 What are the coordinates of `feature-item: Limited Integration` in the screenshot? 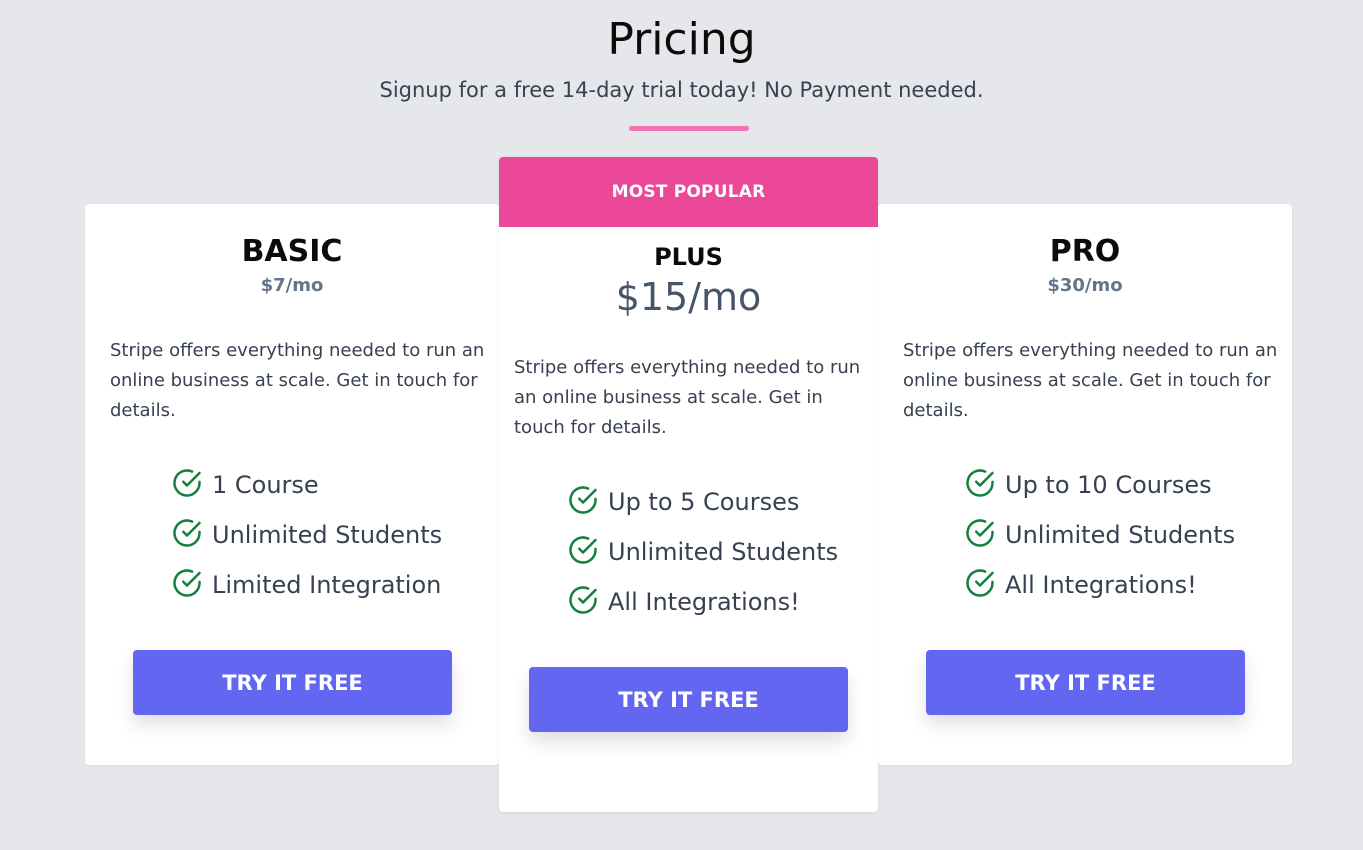 It's located at (307, 585).